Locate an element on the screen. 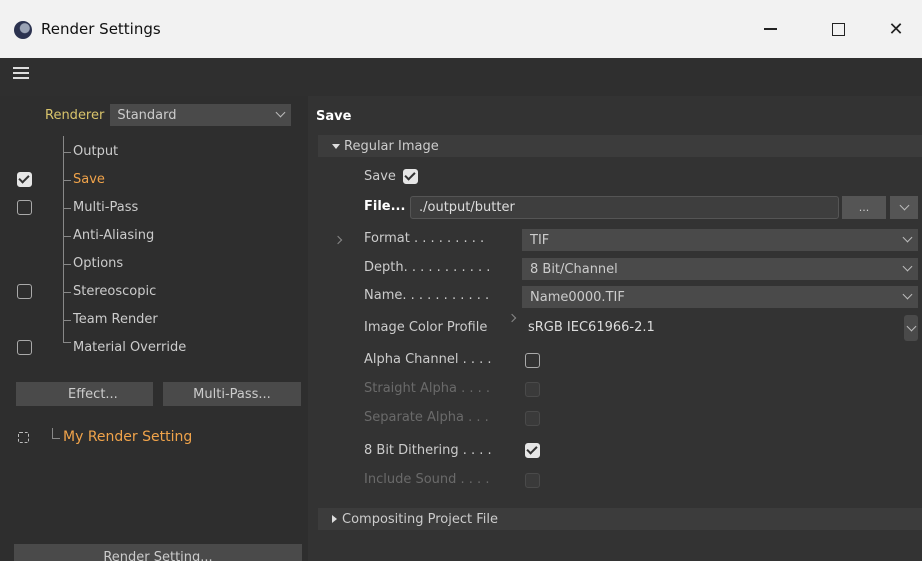  collapse-triangle-icon is located at coordinates (334, 519).